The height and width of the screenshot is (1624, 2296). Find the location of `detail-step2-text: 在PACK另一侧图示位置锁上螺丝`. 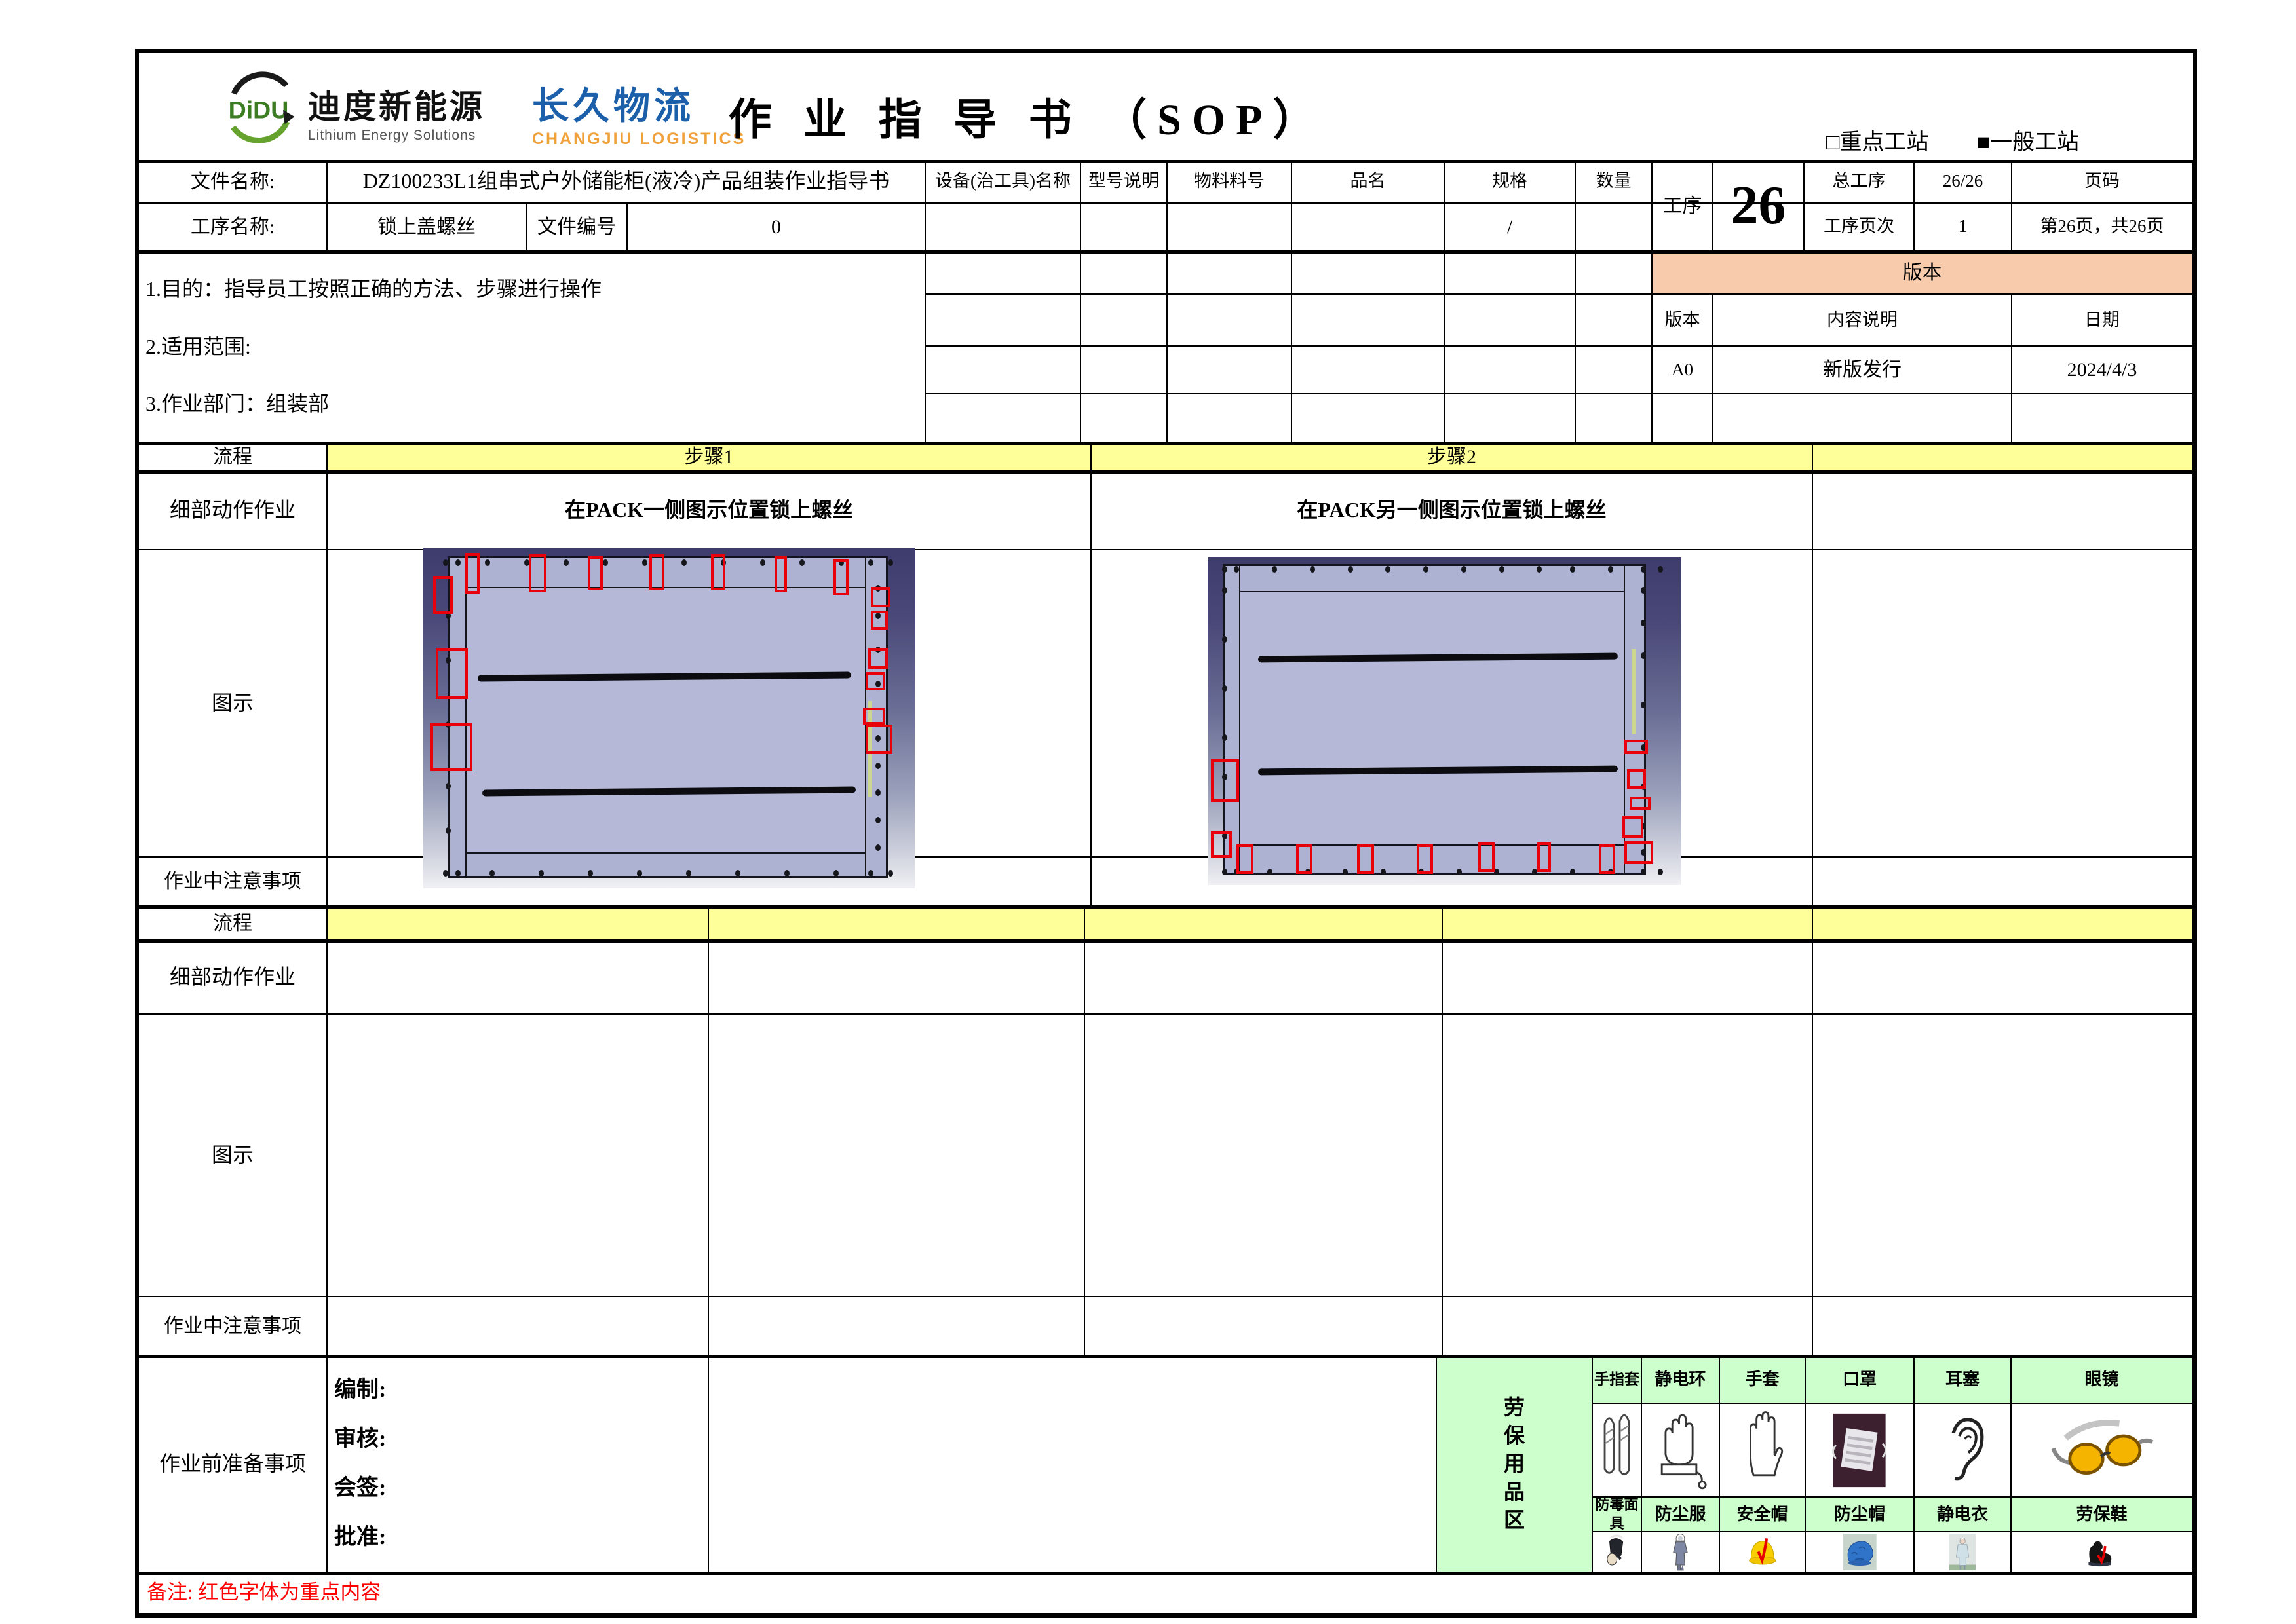

detail-step2-text: 在PACK另一侧图示位置锁上螺丝 is located at coordinates (1452, 511).